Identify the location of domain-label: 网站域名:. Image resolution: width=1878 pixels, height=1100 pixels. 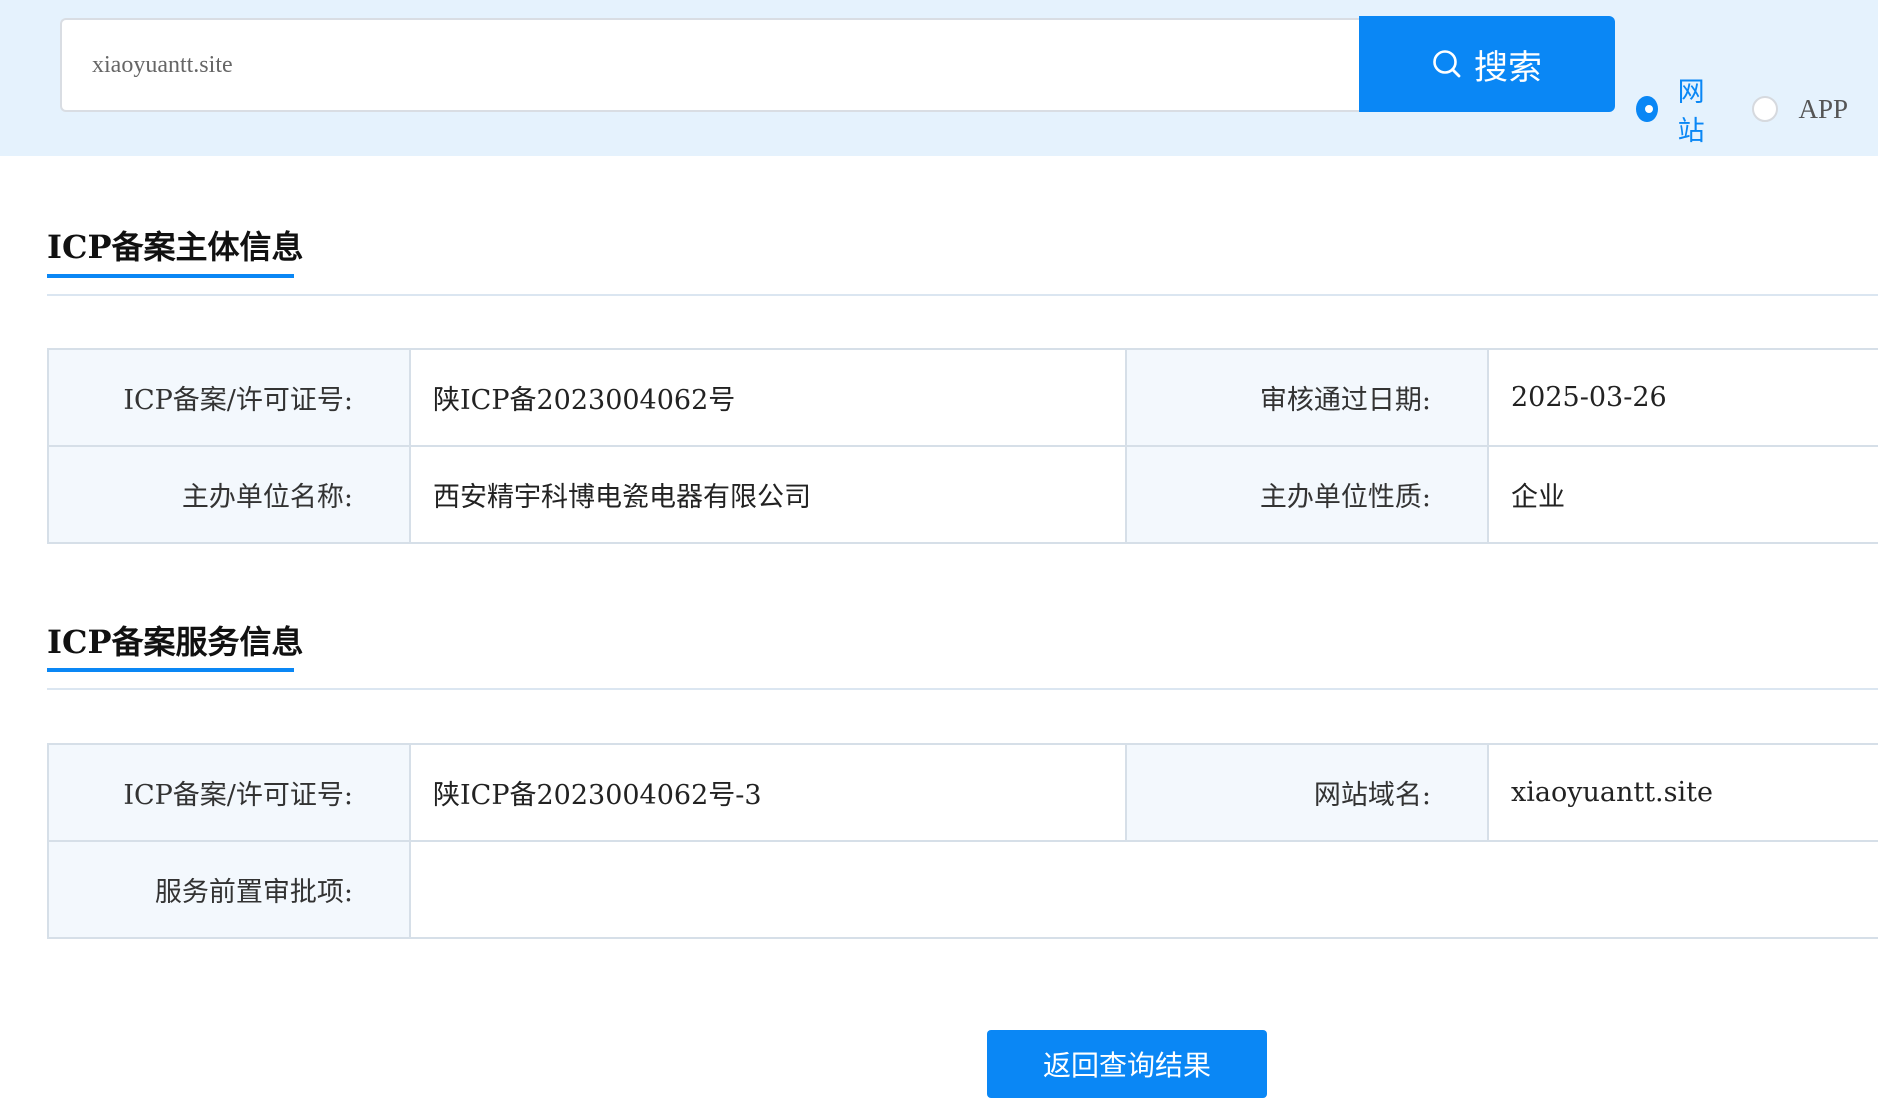
(1307, 792).